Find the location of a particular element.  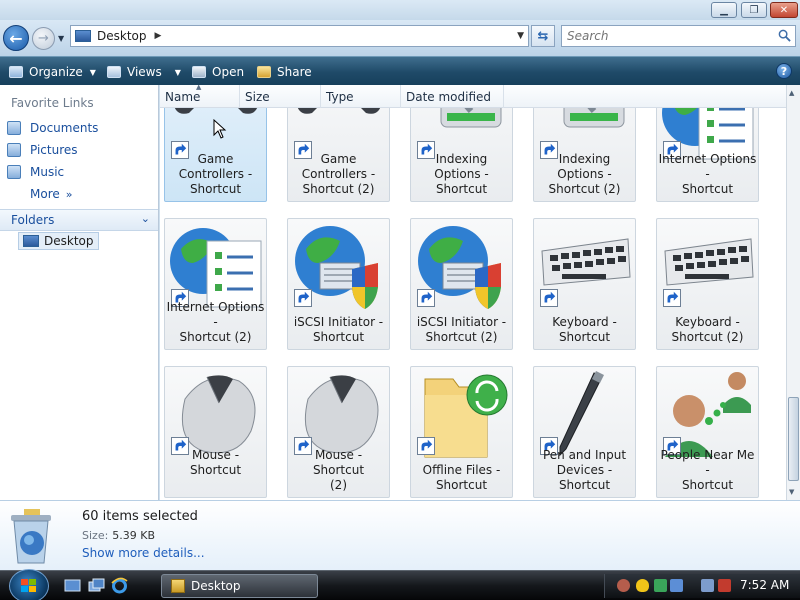

show-desktop-icon is located at coordinates (72, 585).